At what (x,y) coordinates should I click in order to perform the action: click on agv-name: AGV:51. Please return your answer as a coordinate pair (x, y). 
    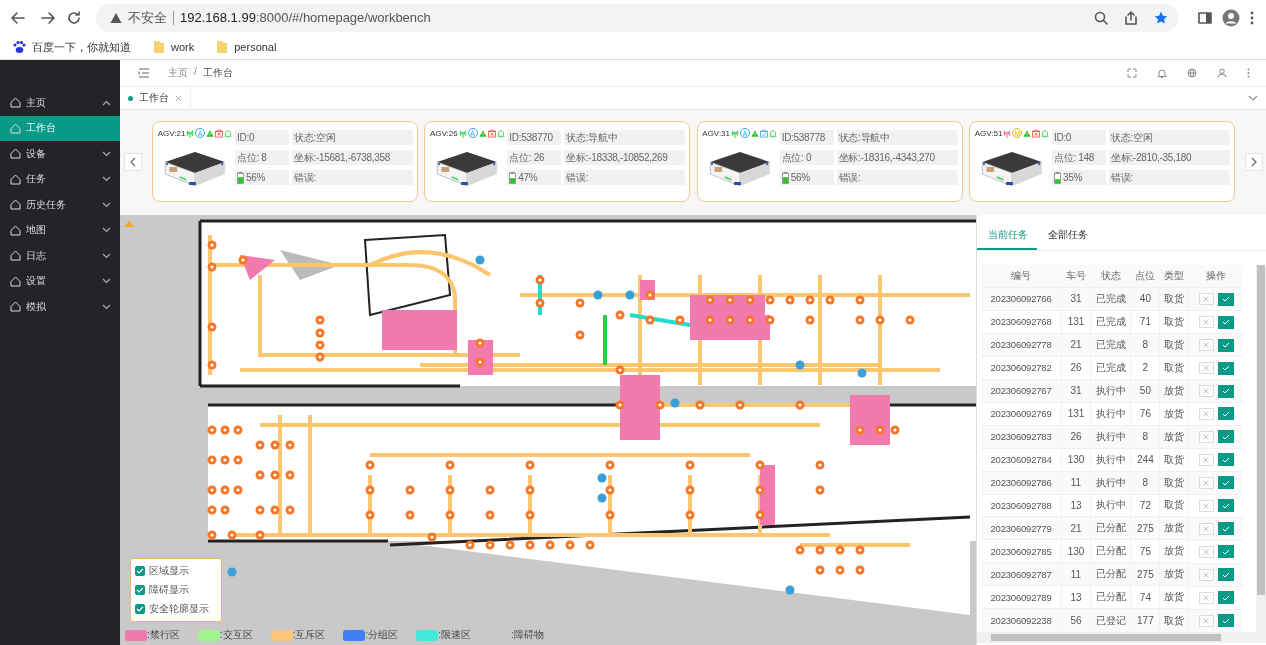
    Looking at the image, I should click on (988, 133).